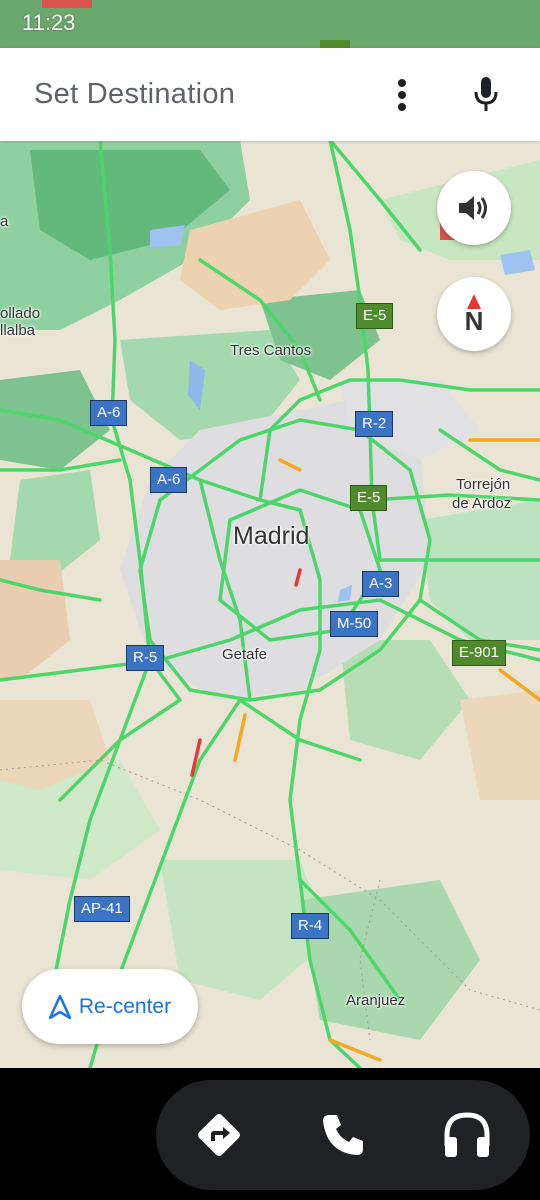 This screenshot has height=1200, width=540. I want to click on sound-toggle-button, so click(474, 208).